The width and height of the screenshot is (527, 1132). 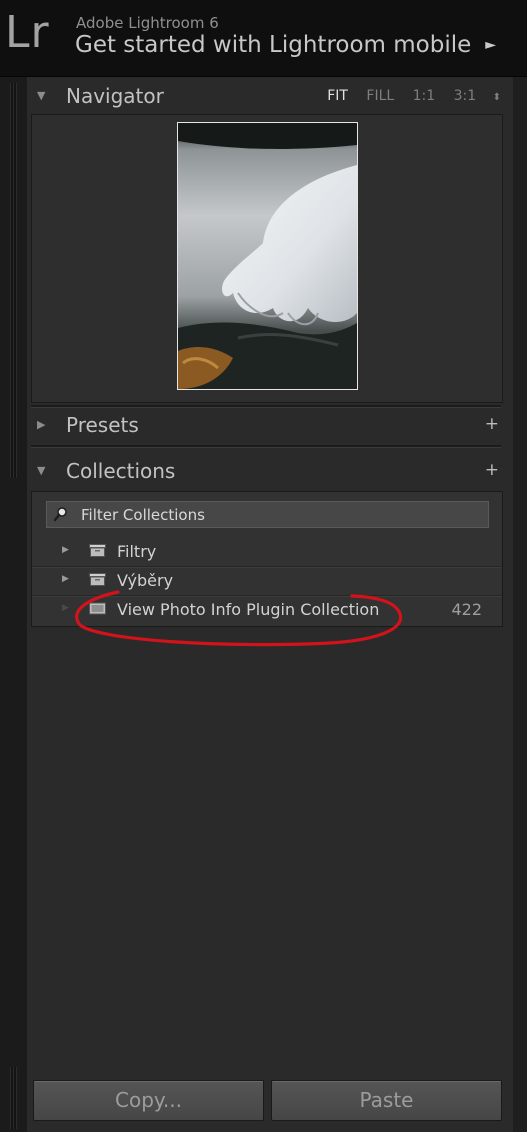 I want to click on zoom-fit: FIT, so click(x=337, y=96).